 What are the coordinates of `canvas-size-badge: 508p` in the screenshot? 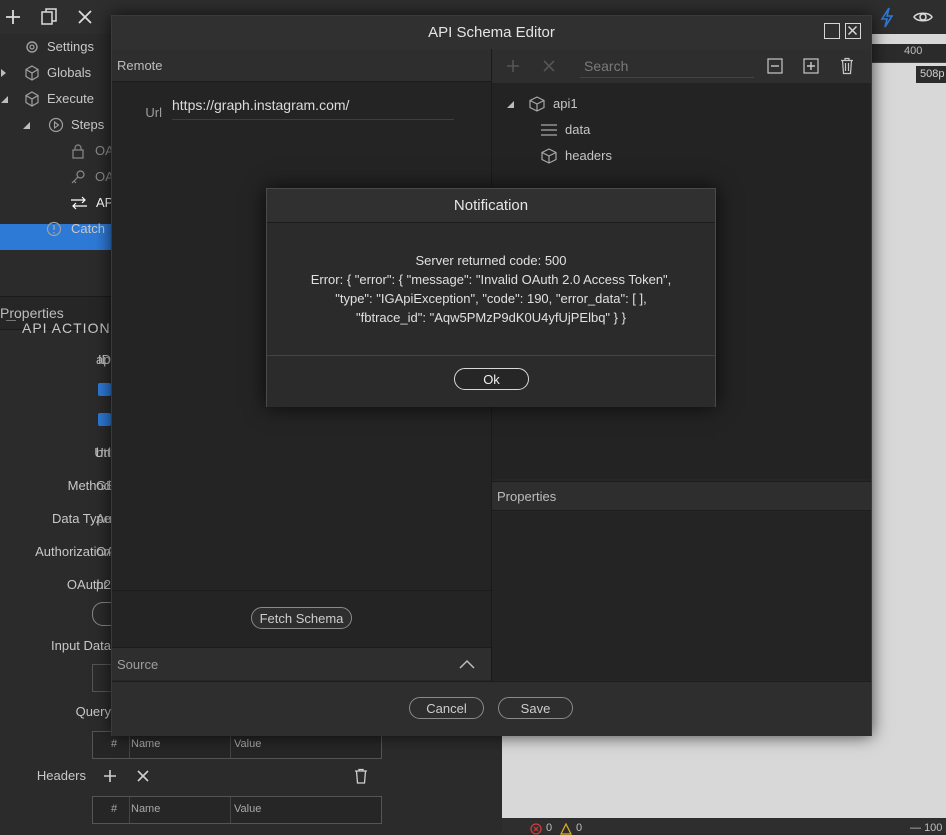 It's located at (931, 74).